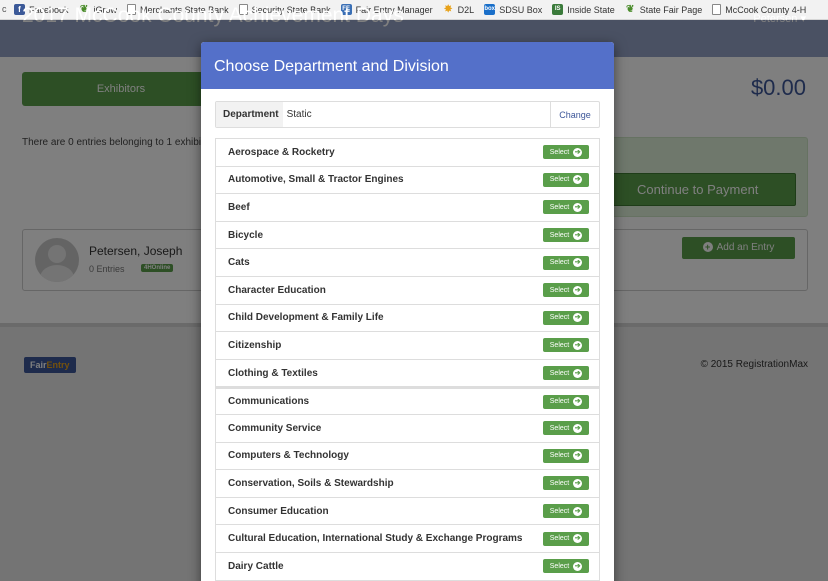 Image resolution: width=828 pixels, height=581 pixels. I want to click on d2l-icon: ✸, so click(448, 9).